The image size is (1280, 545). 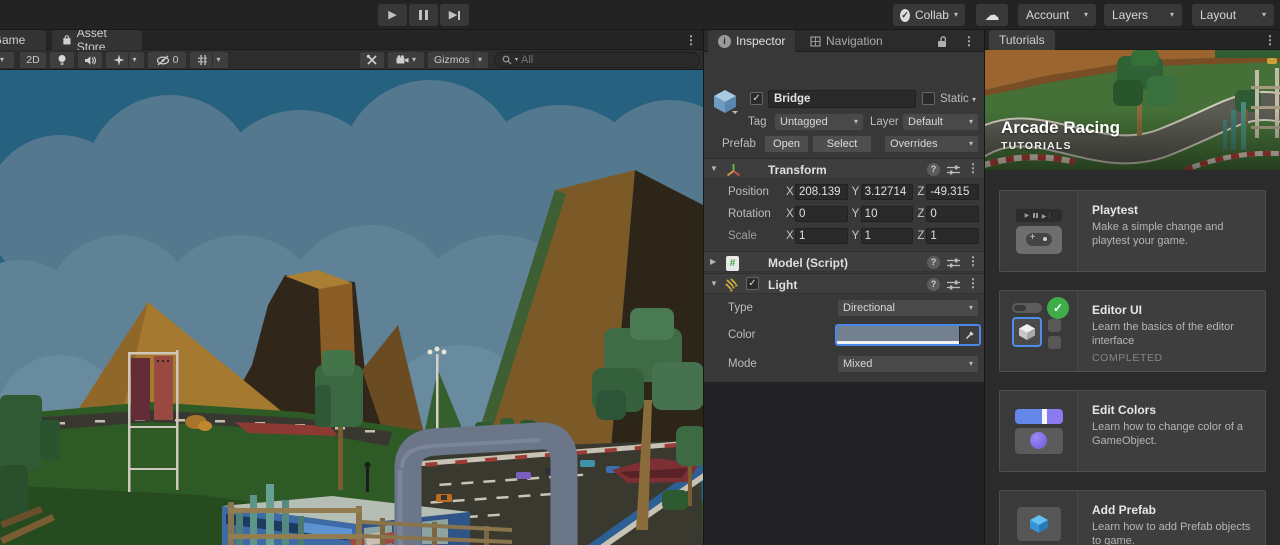 I want to click on card-thumbnail, so click(x=1039, y=431).